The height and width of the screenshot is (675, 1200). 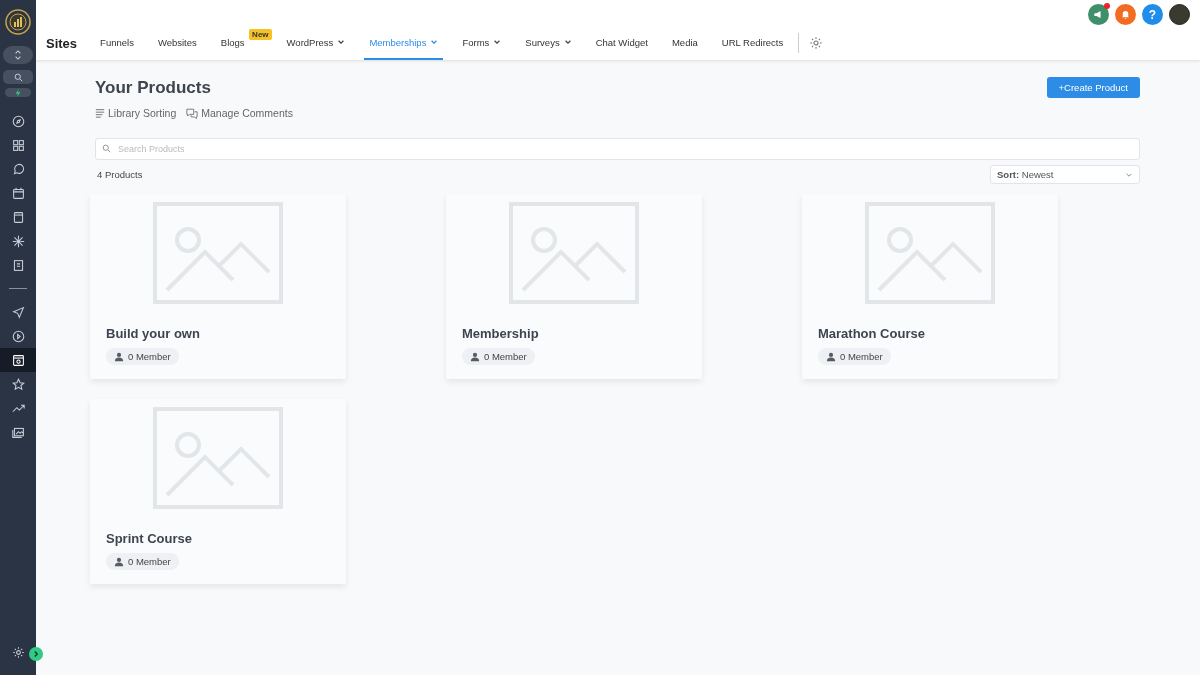 I want to click on announcement-button, so click(x=1098, y=14).